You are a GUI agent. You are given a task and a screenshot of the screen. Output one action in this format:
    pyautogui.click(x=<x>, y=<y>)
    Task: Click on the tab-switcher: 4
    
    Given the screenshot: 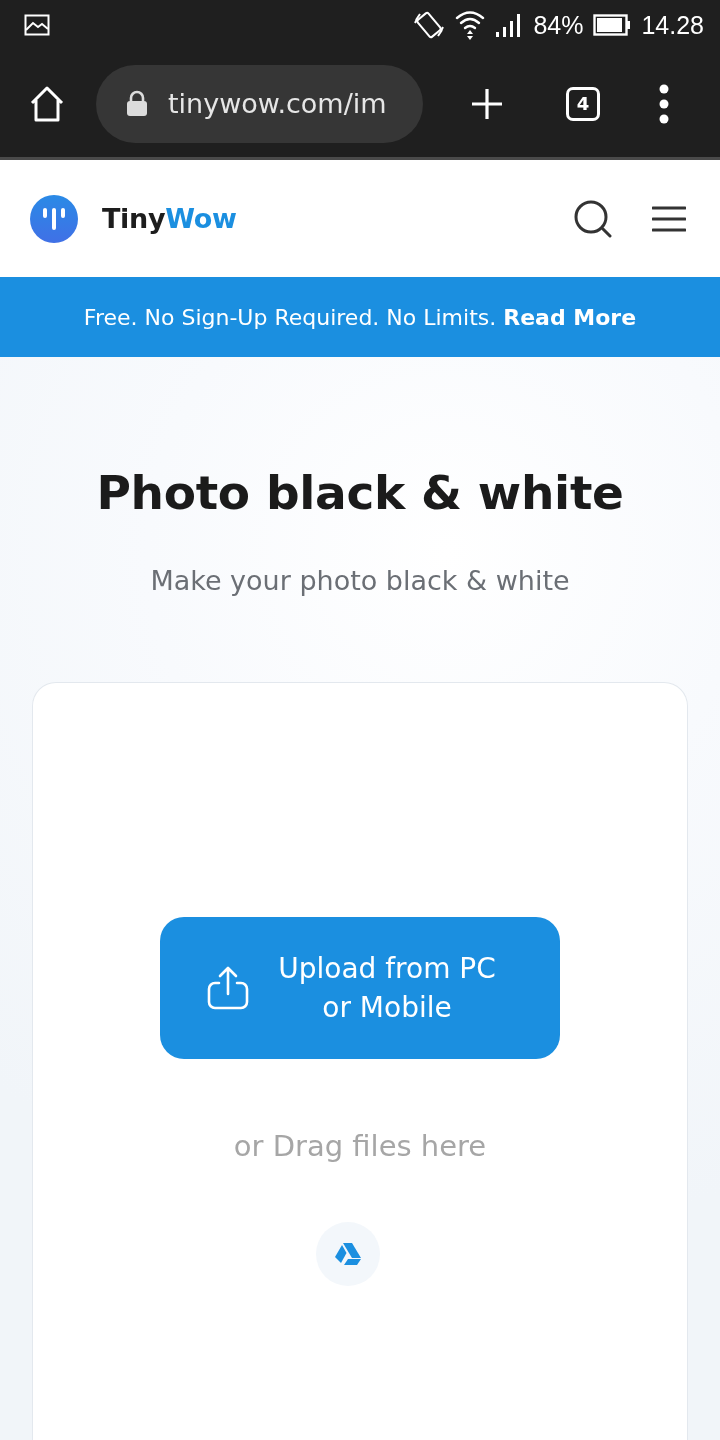 What is the action you would take?
    pyautogui.click(x=583, y=103)
    